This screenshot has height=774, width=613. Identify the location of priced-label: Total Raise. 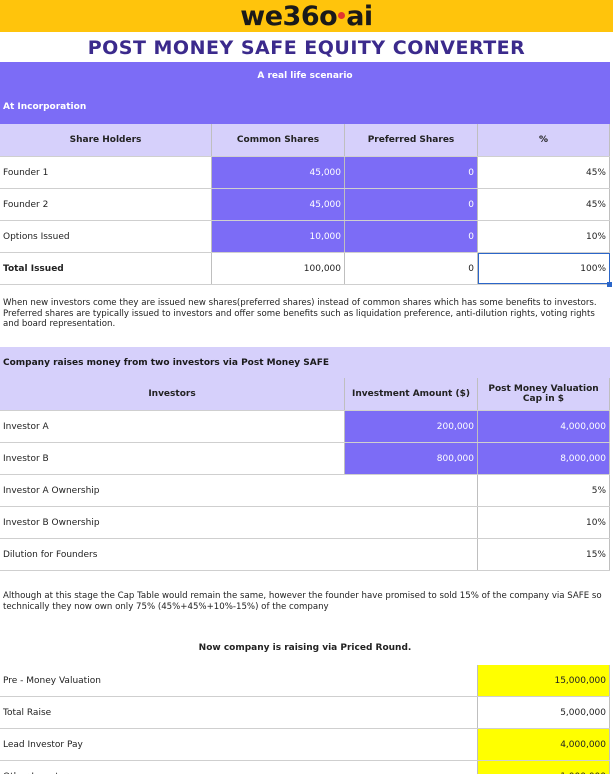
(239, 712).